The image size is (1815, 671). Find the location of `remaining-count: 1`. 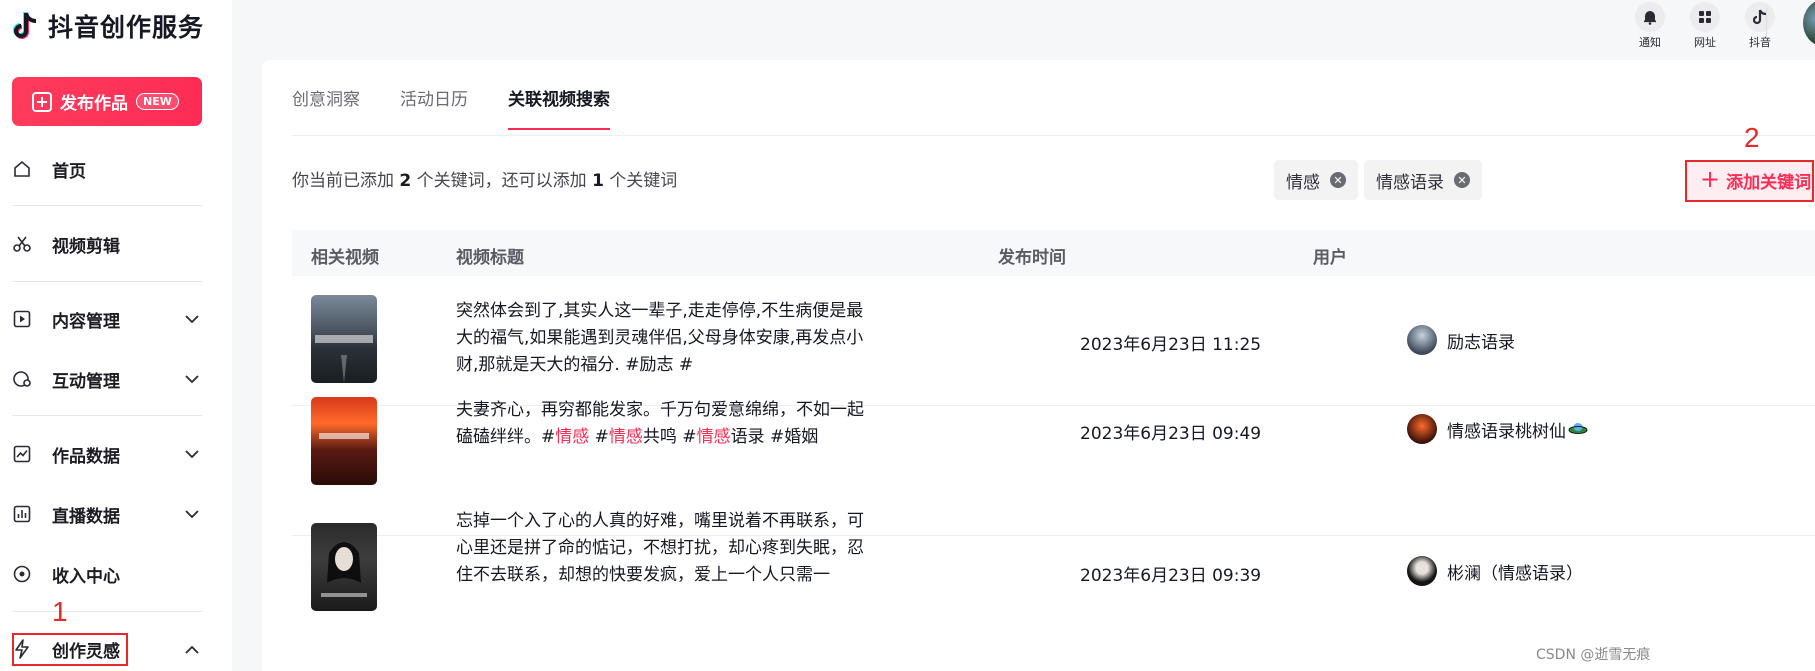

remaining-count: 1 is located at coordinates (598, 181).